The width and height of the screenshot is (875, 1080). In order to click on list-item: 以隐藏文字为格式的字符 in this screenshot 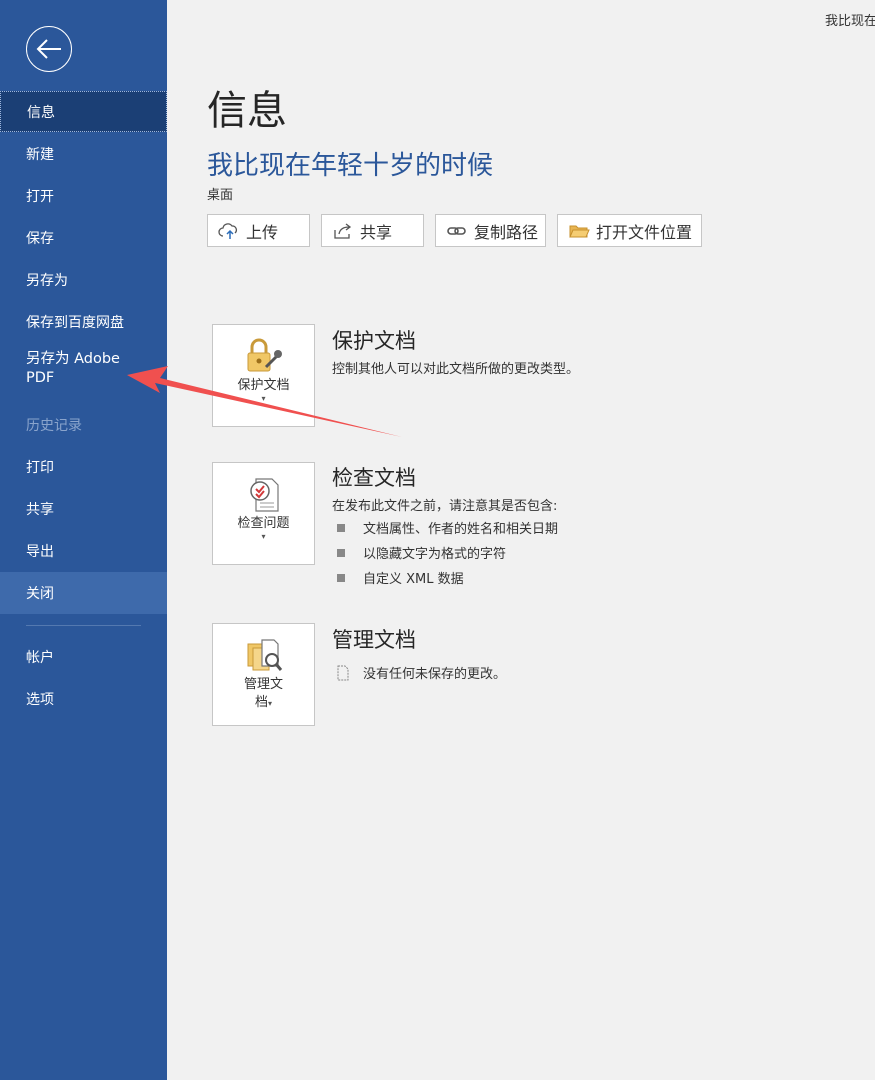, I will do `click(421, 552)`.